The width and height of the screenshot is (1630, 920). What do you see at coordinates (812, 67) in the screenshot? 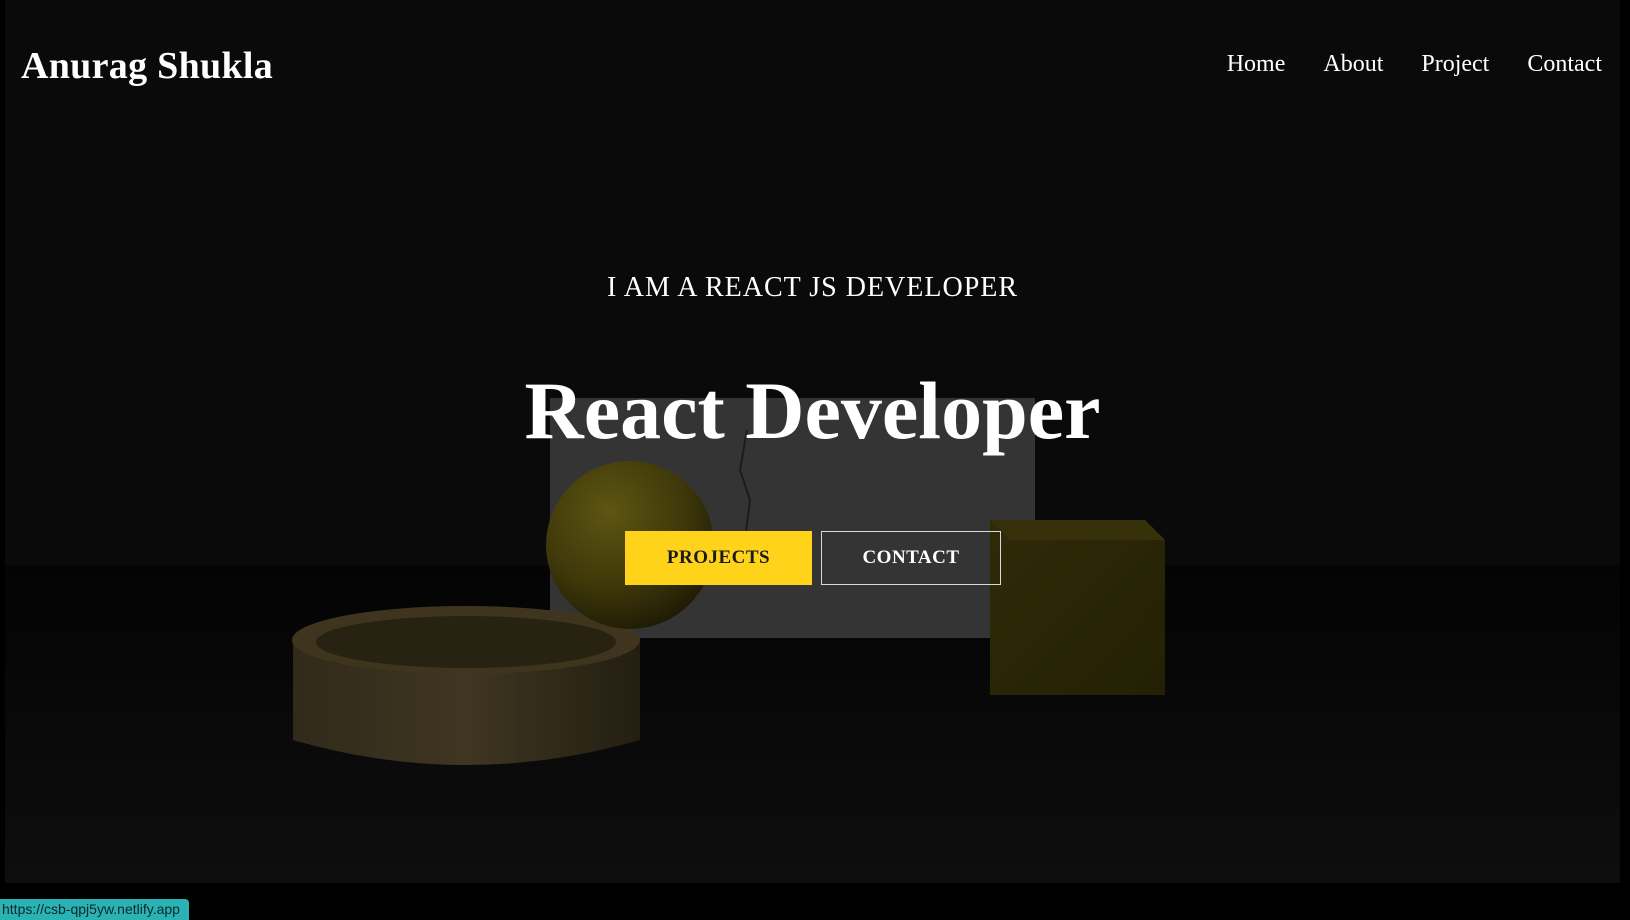
I see `navbar: Anurag Shukla Home About Project Contact` at bounding box center [812, 67].